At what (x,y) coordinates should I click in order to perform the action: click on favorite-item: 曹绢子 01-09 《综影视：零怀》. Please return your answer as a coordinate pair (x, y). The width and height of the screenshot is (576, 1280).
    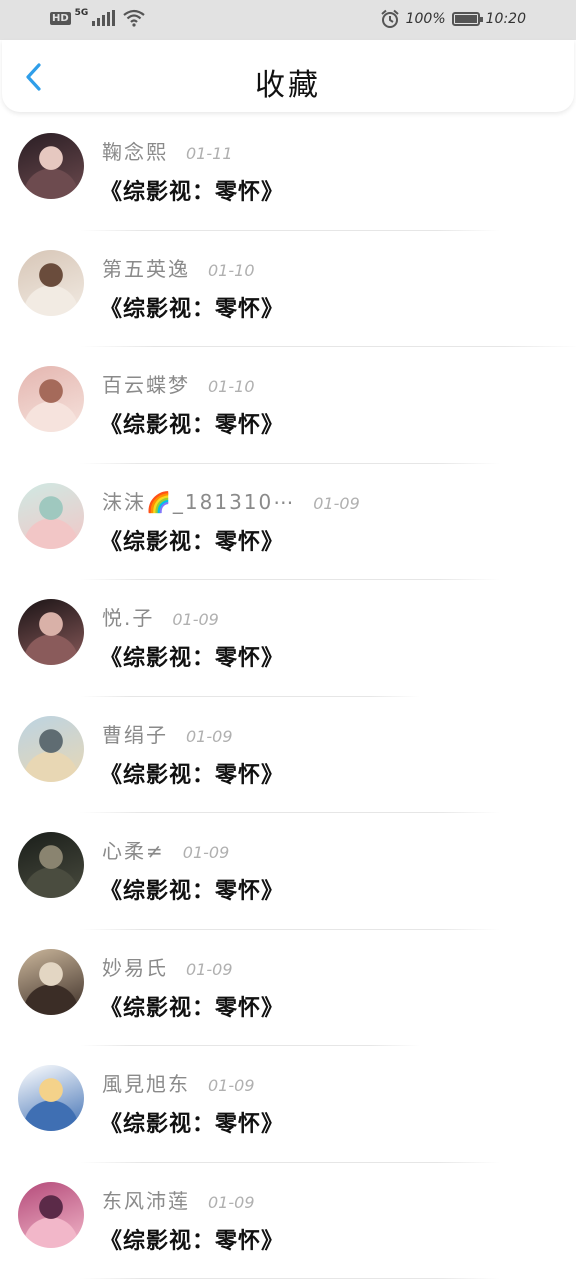
    Looking at the image, I should click on (288, 755).